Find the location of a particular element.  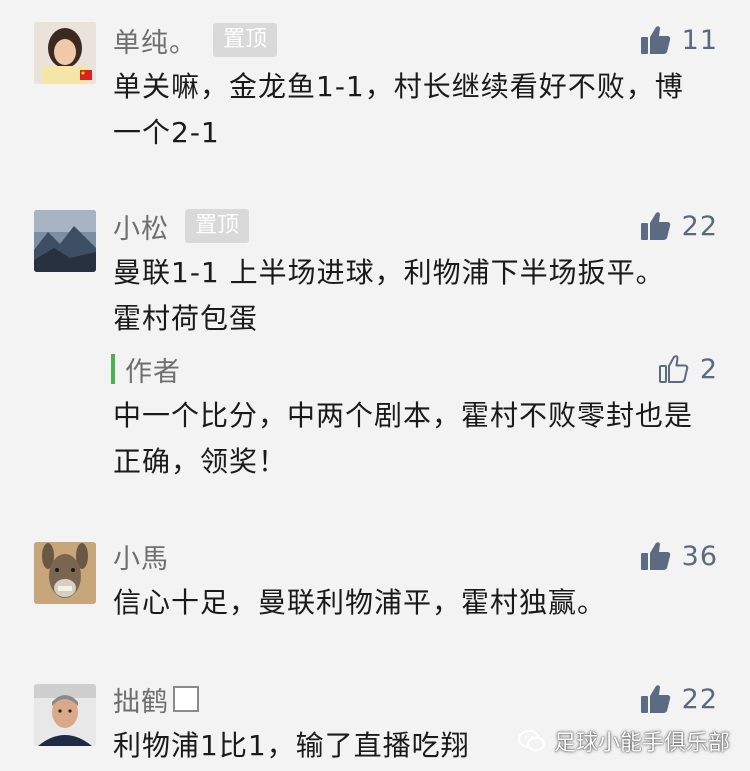

mountain-avatar-icon is located at coordinates (65, 241).